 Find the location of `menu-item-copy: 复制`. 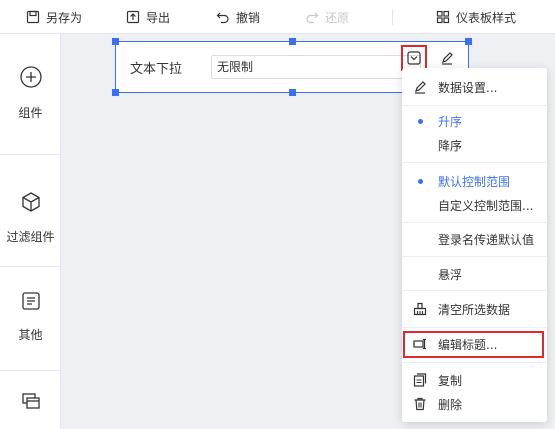

menu-item-copy: 复制 is located at coordinates (474, 380).